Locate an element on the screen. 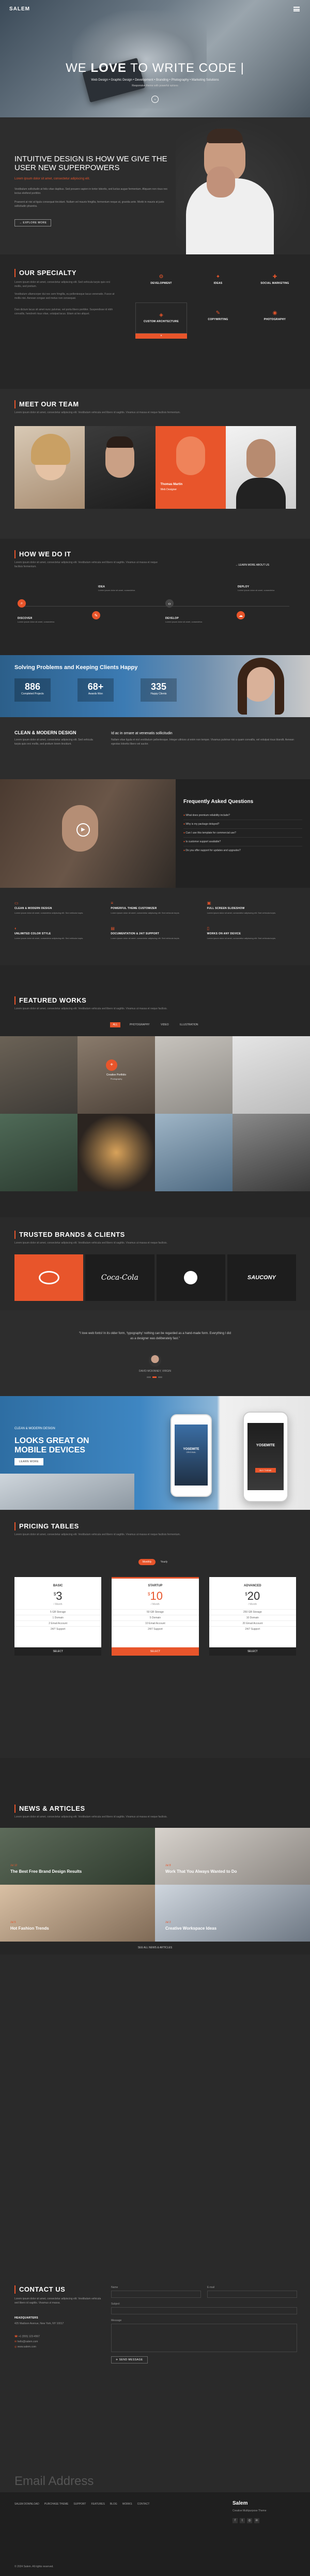 The height and width of the screenshot is (2576, 310). address-title: HEADQUARTERS is located at coordinates (26, 2318).